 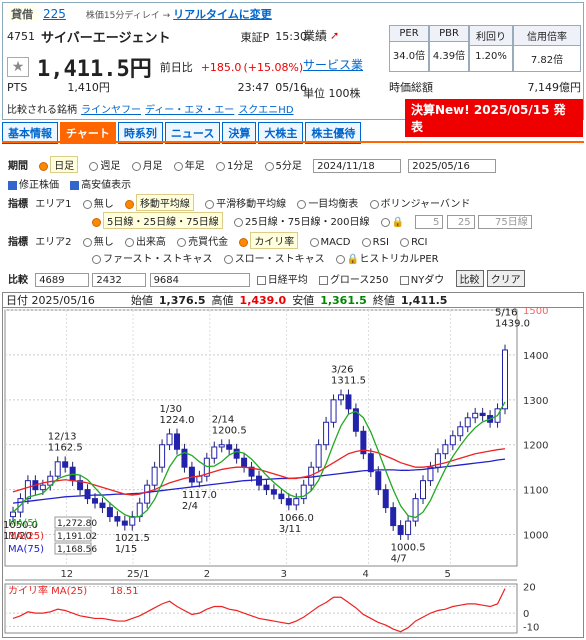 I want to click on period-daily: 日足, so click(x=59, y=164).